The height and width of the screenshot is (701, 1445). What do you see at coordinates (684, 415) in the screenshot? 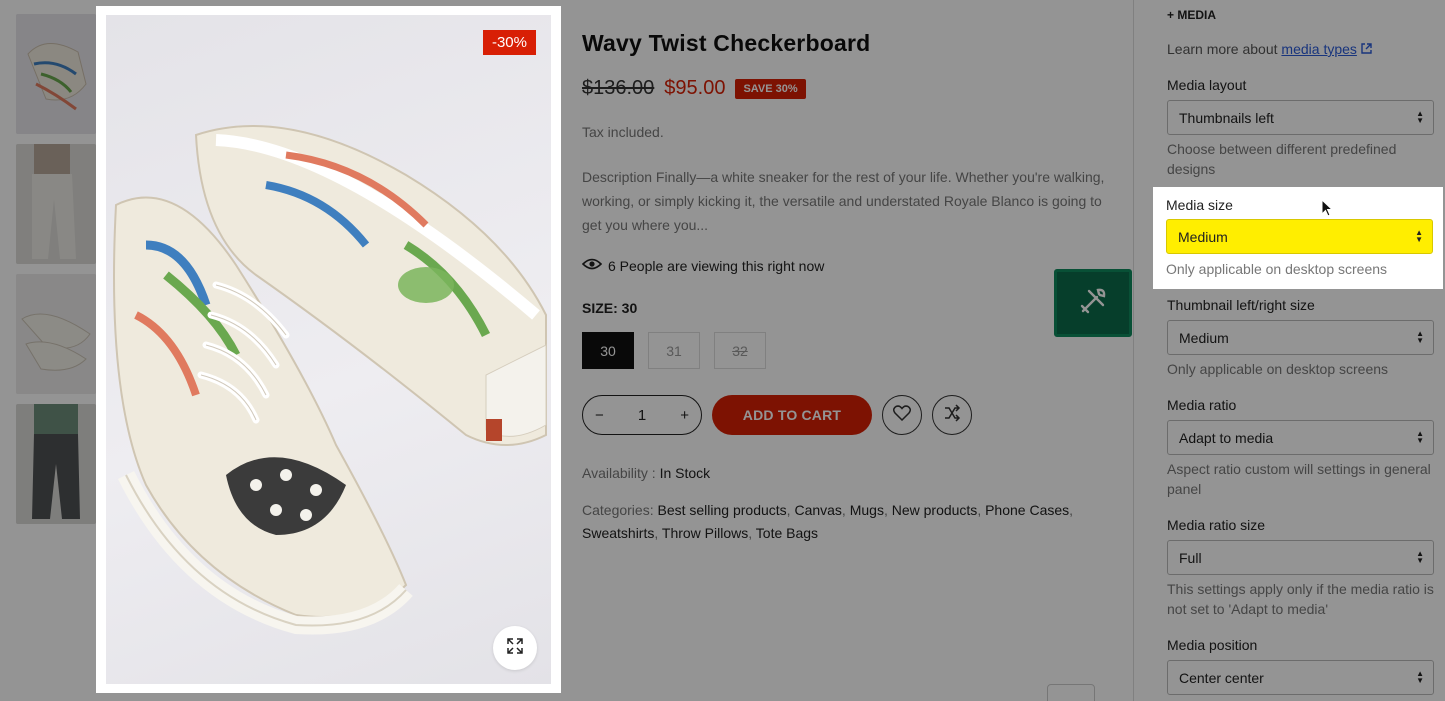
I see `qty-increase-button: +` at bounding box center [684, 415].